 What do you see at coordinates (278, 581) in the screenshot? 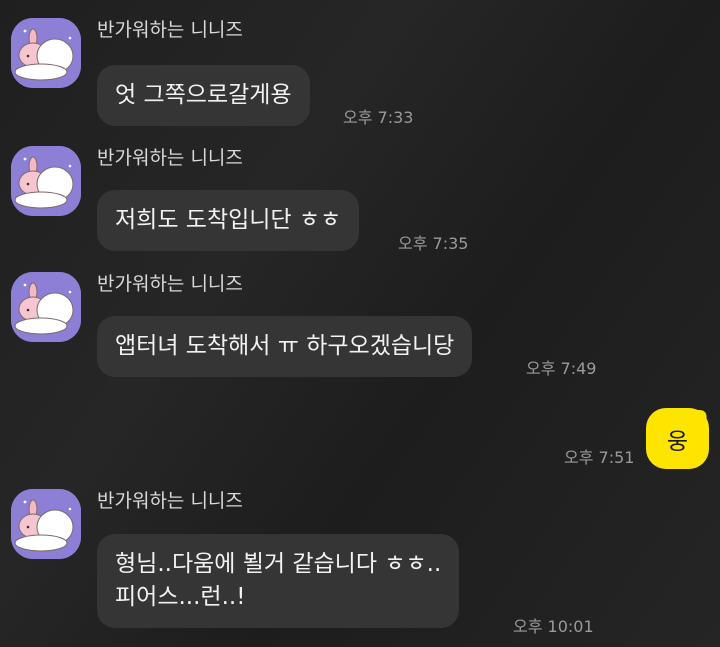
I see `message-bubble: 형님..다움에 뵐거 같습니다 ㅎㅎ.. 피어스...런..!` at bounding box center [278, 581].